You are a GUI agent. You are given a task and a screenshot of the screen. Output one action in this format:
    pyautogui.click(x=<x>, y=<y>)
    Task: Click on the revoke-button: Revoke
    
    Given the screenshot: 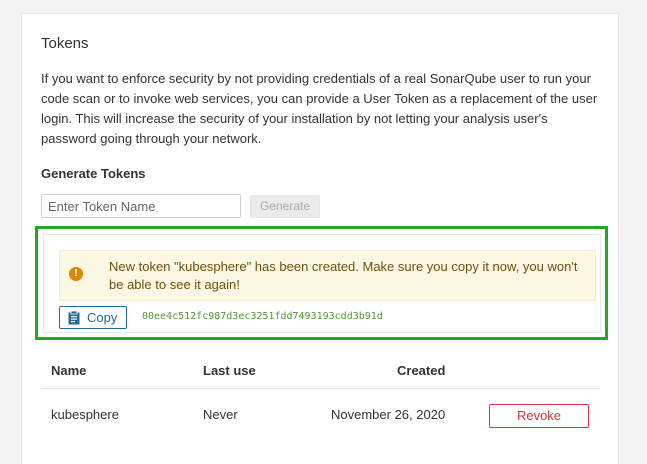 What is the action you would take?
    pyautogui.click(x=539, y=416)
    